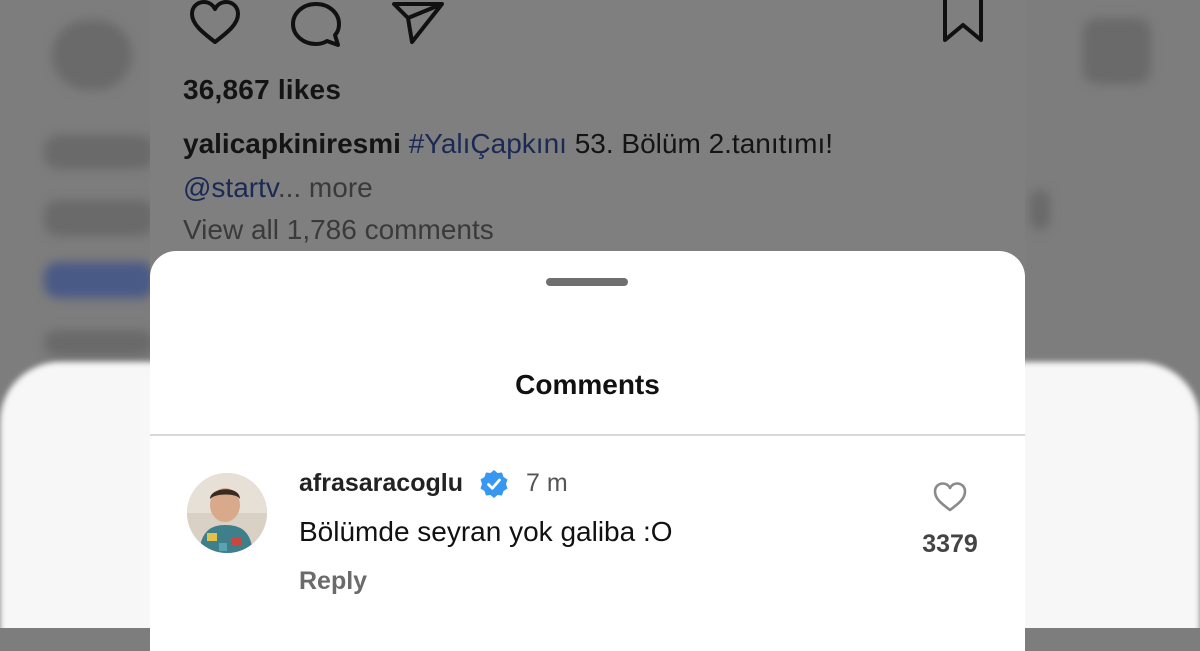 This screenshot has height=651, width=1200. What do you see at coordinates (292, 143) in the screenshot?
I see `caption-username: yalicapkiniresmi` at bounding box center [292, 143].